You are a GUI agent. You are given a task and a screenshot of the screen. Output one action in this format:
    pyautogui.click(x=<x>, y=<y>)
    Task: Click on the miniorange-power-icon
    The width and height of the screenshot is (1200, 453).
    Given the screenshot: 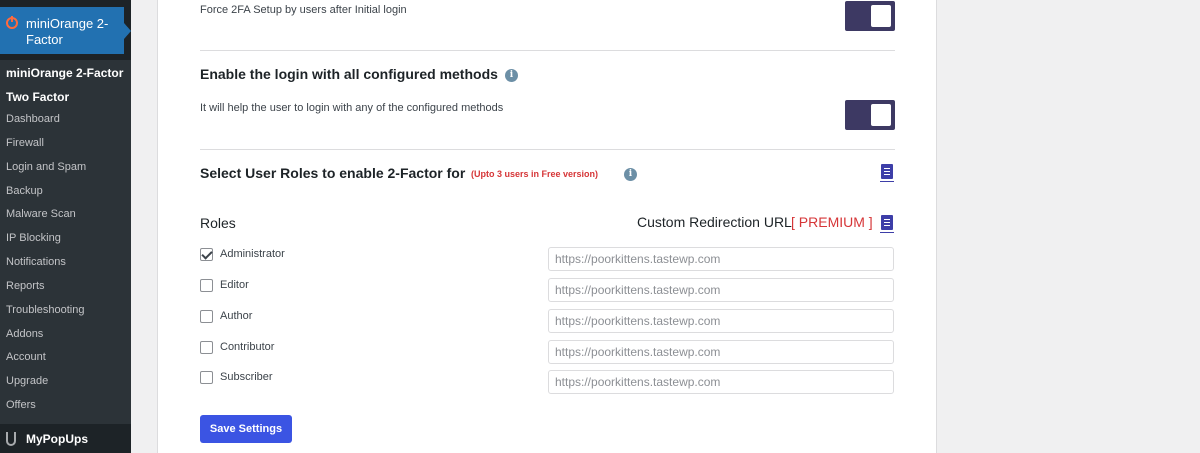 What is the action you would take?
    pyautogui.click(x=12, y=22)
    